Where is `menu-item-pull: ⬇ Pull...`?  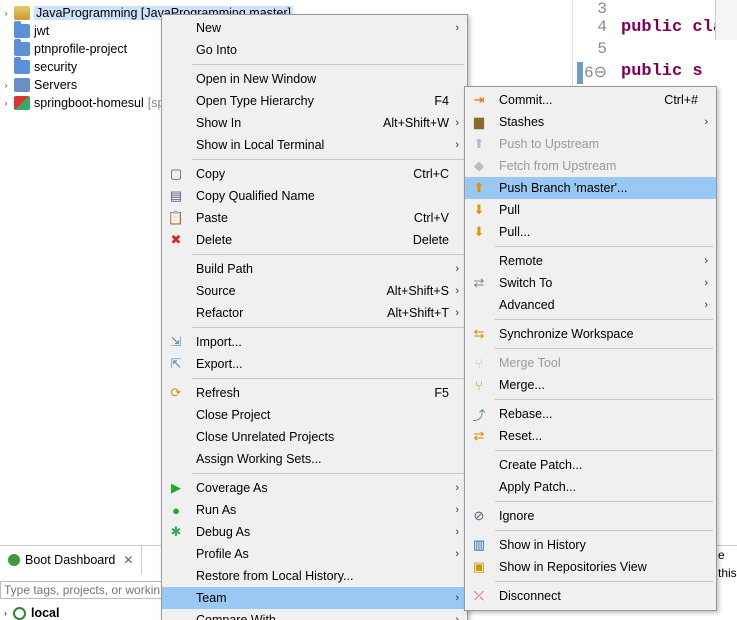 menu-item-pull: ⬇ Pull... is located at coordinates (590, 232).